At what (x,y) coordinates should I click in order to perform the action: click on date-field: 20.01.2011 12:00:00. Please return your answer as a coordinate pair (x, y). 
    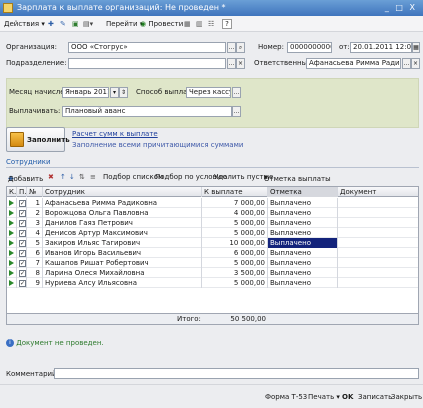
    Looking at the image, I should click on (381, 47).